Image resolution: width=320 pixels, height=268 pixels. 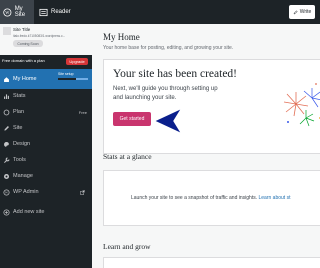 I want to click on sidebar-item-manage: Manage, so click(x=46, y=176).